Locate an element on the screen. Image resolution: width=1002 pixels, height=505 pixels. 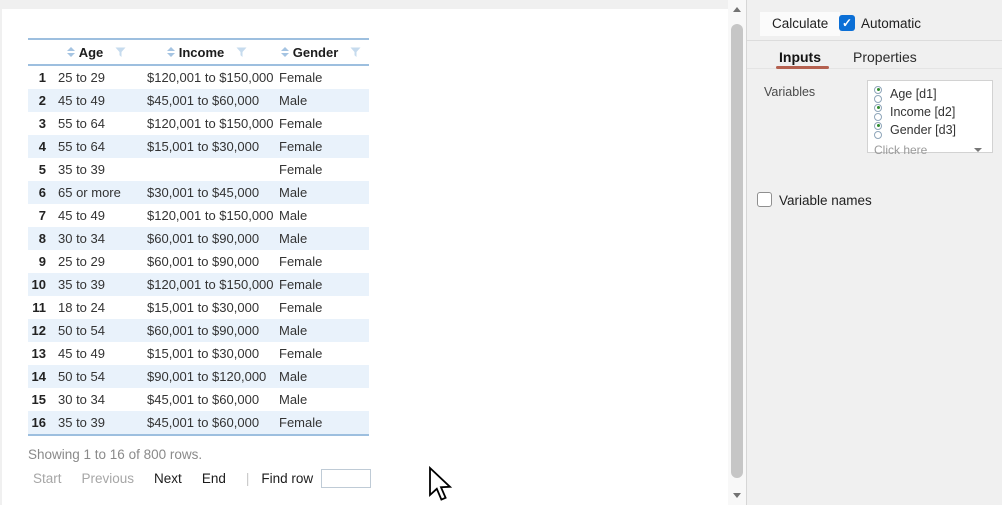
panel-separator is located at coordinates (874, 40).